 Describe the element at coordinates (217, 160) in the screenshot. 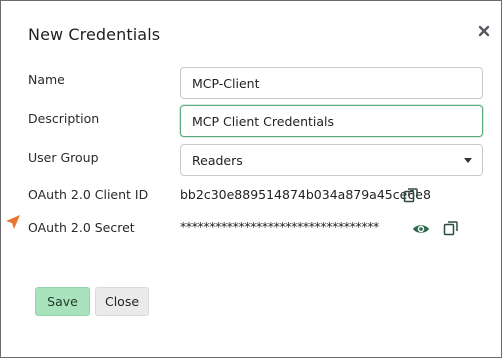

I see `user-group-selected-value: Readers` at that location.